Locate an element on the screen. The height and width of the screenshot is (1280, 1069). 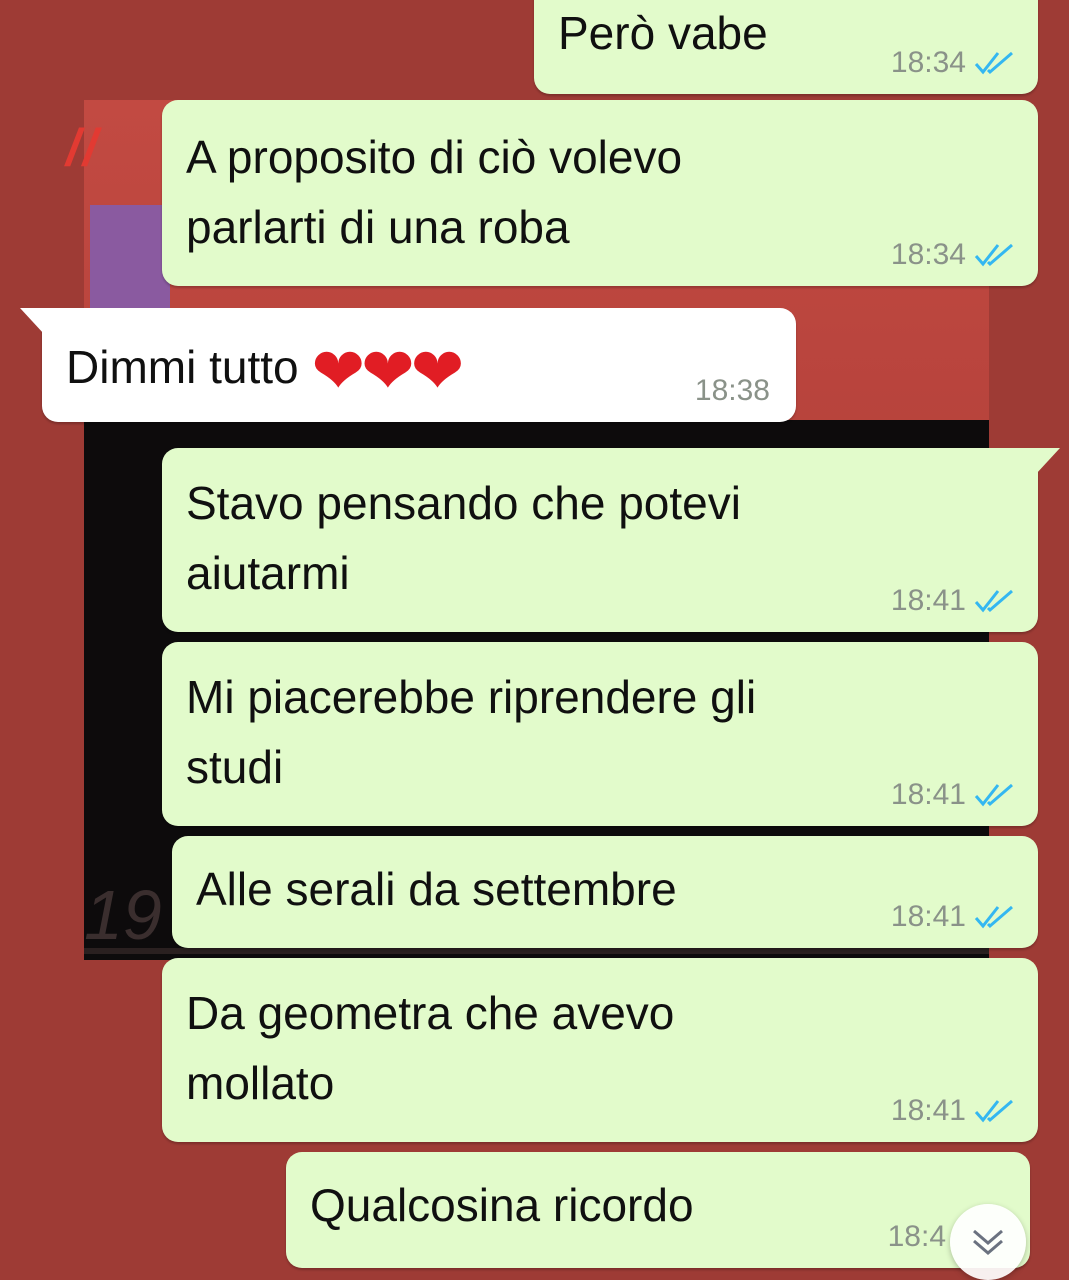
wallpaper-stripes: / / is located at coordinates (81, 148).